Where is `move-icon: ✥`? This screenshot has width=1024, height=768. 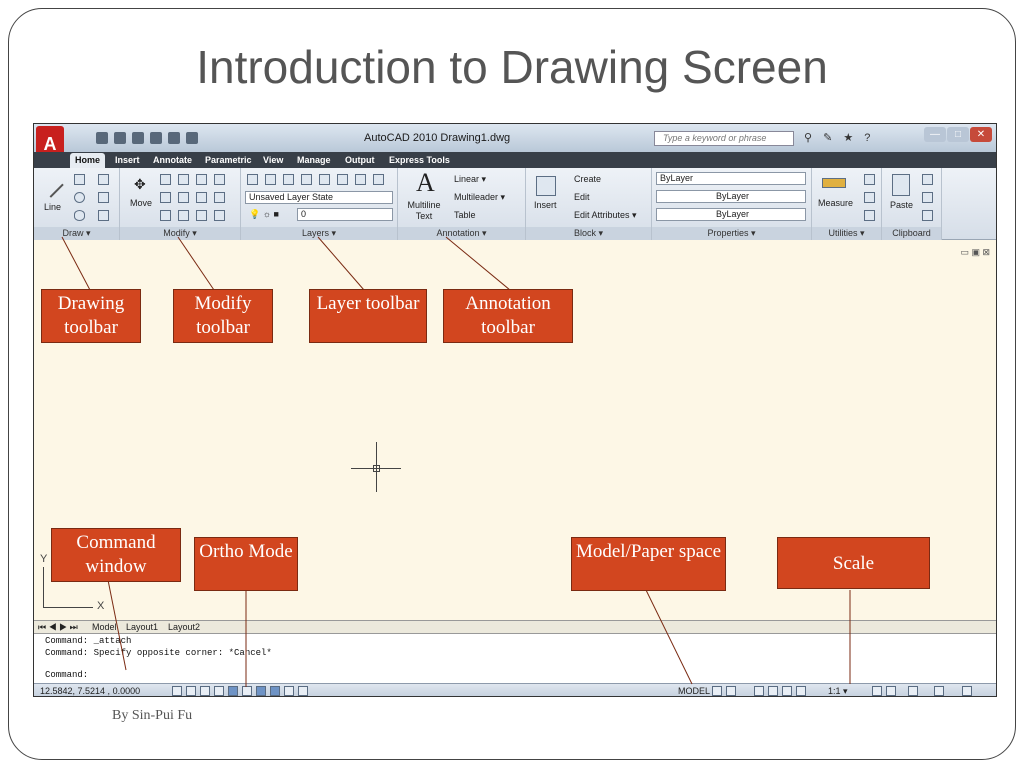 move-icon: ✥ is located at coordinates (140, 184).